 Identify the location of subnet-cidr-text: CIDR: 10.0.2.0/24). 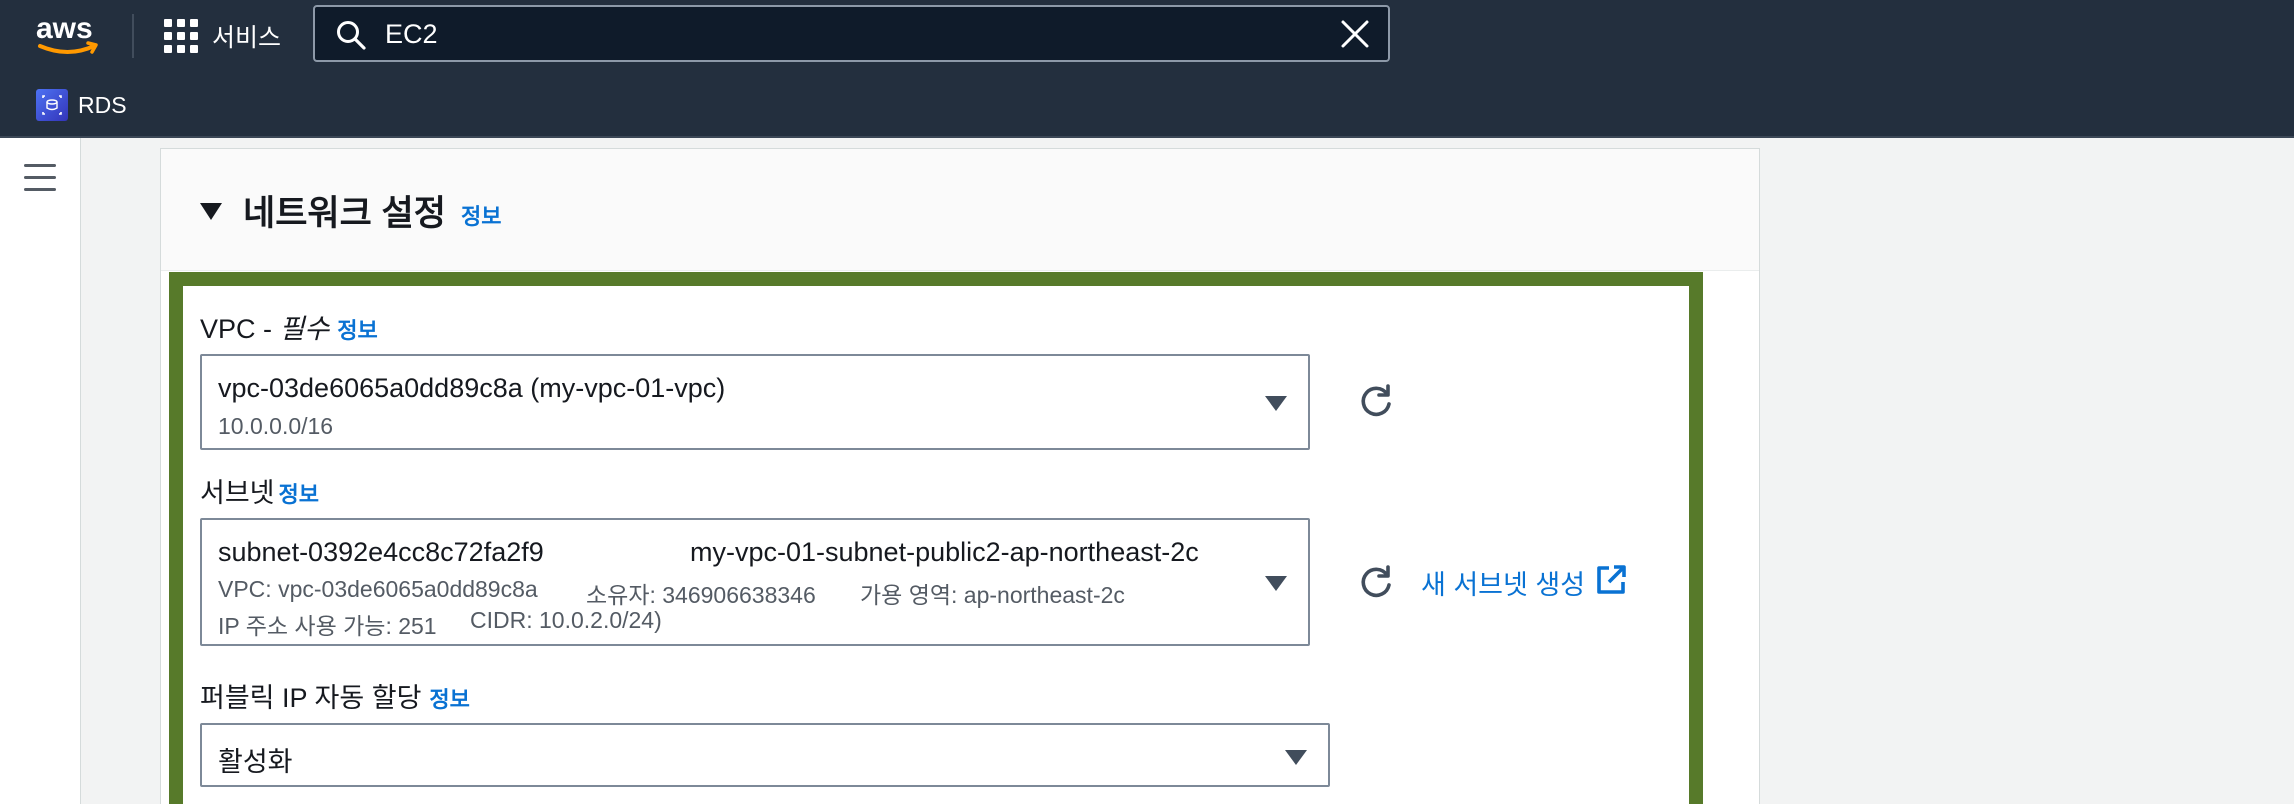
(566, 620).